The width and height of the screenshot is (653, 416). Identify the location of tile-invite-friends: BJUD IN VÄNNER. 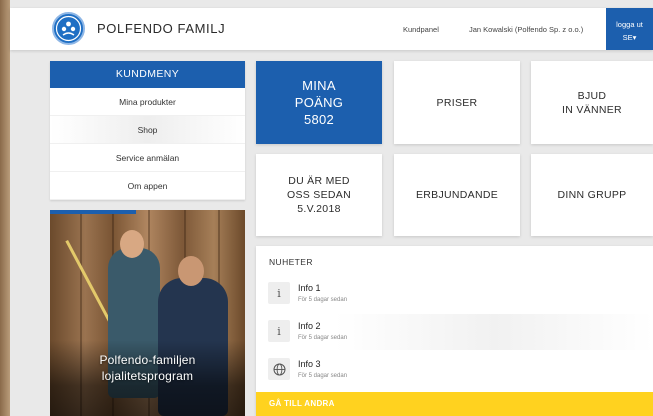
(592, 102).